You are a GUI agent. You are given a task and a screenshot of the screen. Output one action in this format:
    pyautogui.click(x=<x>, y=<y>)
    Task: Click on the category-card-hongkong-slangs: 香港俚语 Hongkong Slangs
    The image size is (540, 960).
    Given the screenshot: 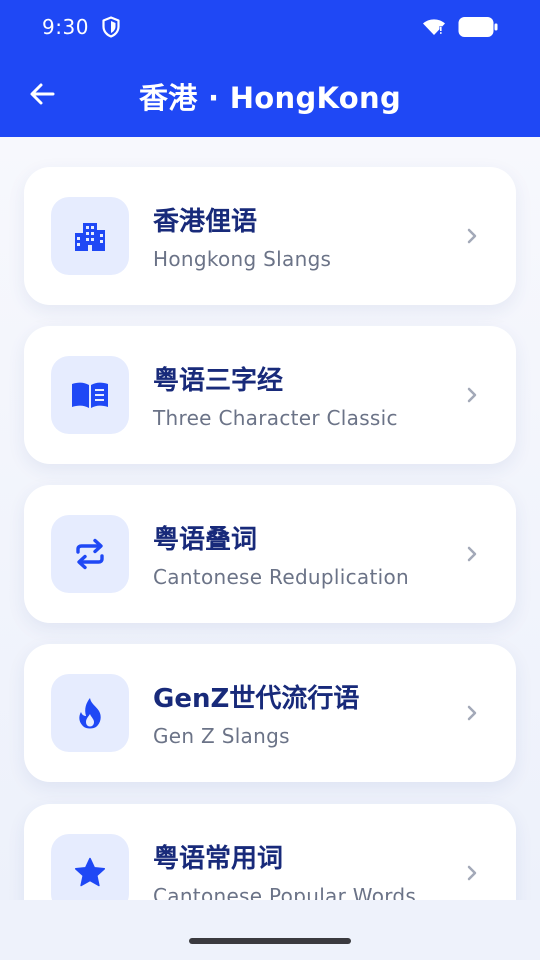 What is the action you would take?
    pyautogui.click(x=270, y=236)
    